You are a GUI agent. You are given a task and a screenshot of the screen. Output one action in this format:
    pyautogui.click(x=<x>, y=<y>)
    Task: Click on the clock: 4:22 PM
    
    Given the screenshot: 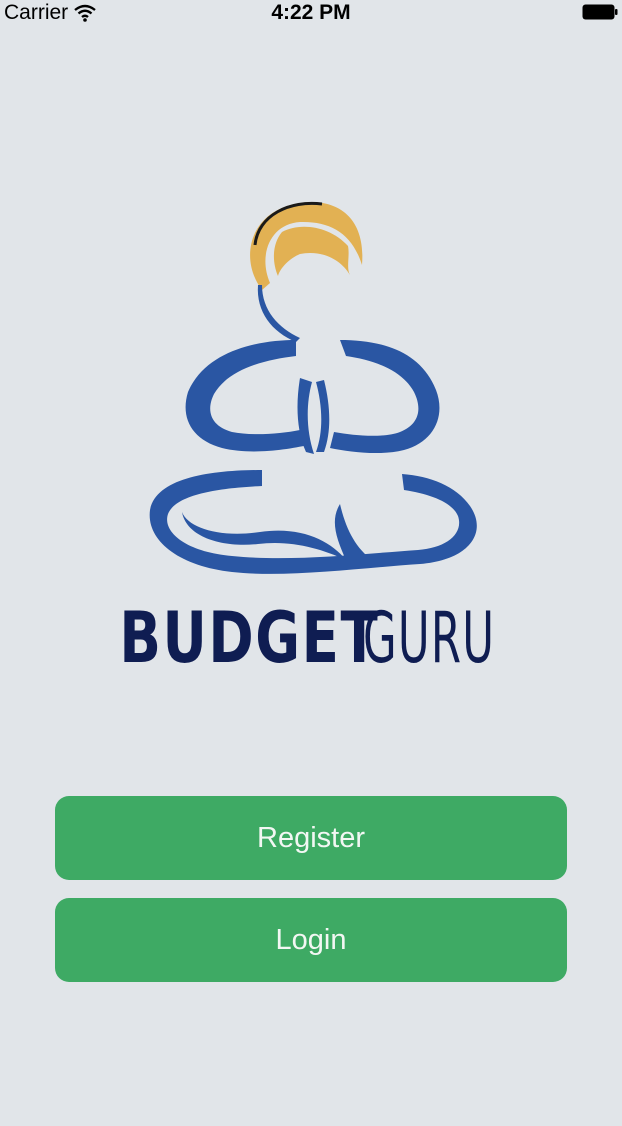 What is the action you would take?
    pyautogui.click(x=311, y=12)
    